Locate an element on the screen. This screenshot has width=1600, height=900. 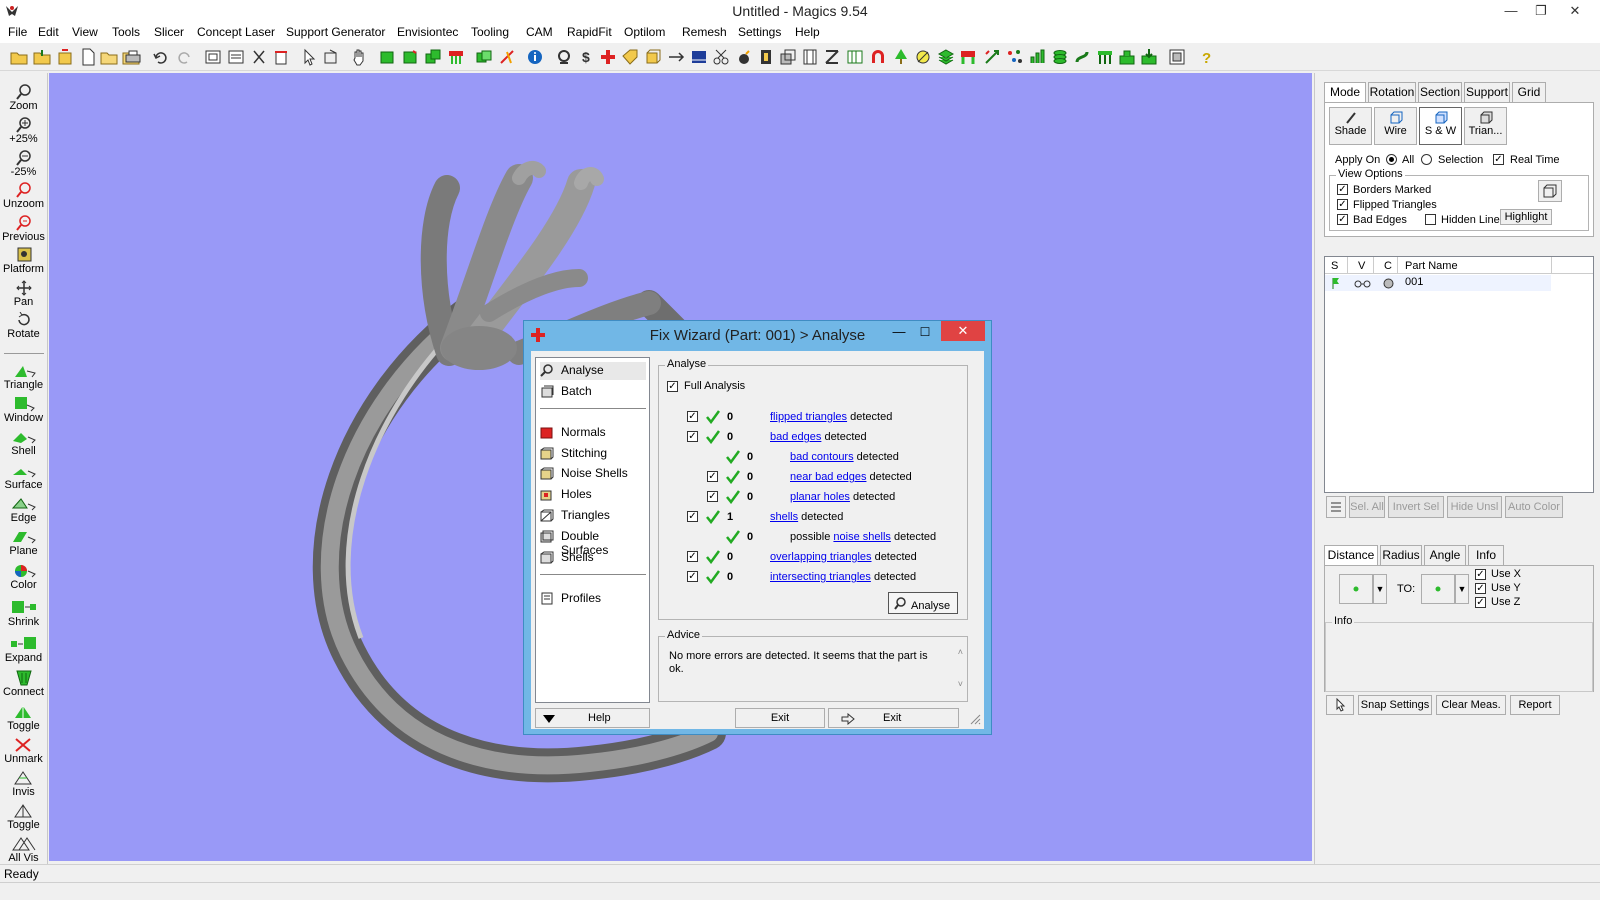
import-folder-icon is located at coordinates (42, 57).